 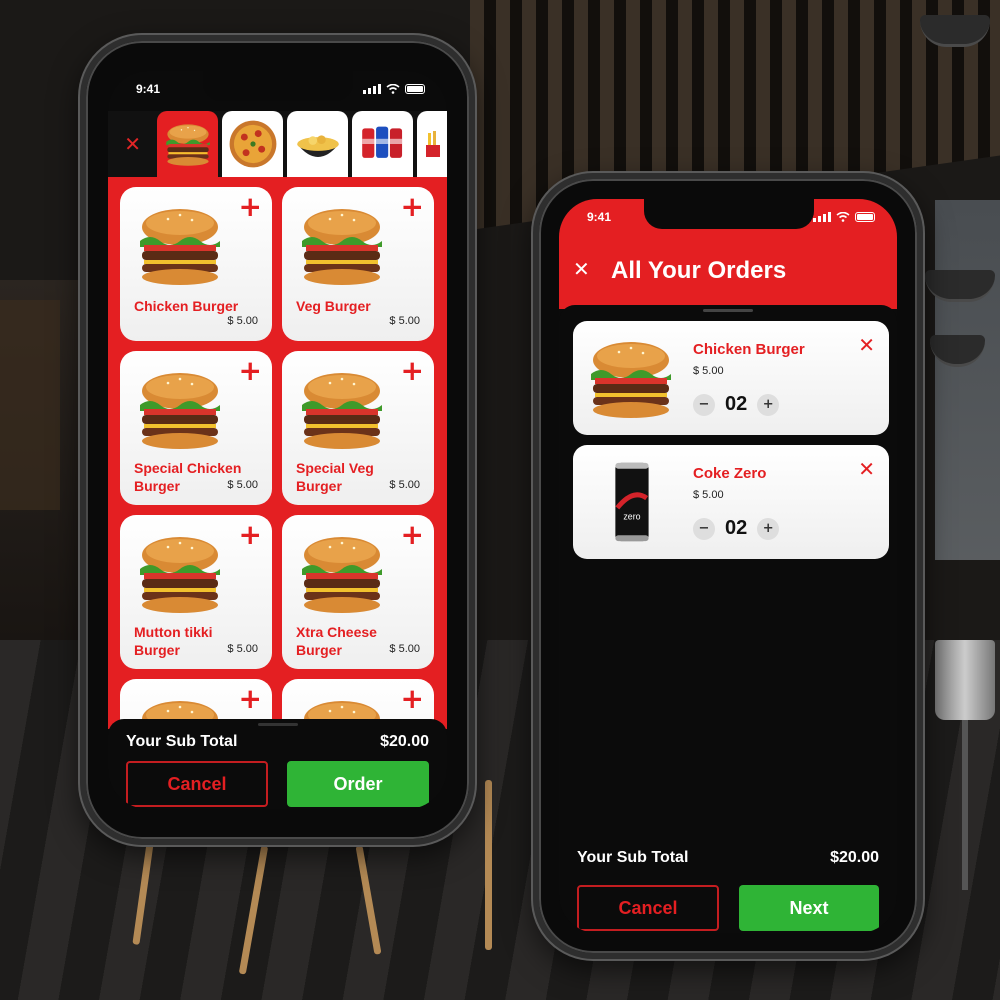 I want to click on next-button: Next, so click(x=809, y=908).